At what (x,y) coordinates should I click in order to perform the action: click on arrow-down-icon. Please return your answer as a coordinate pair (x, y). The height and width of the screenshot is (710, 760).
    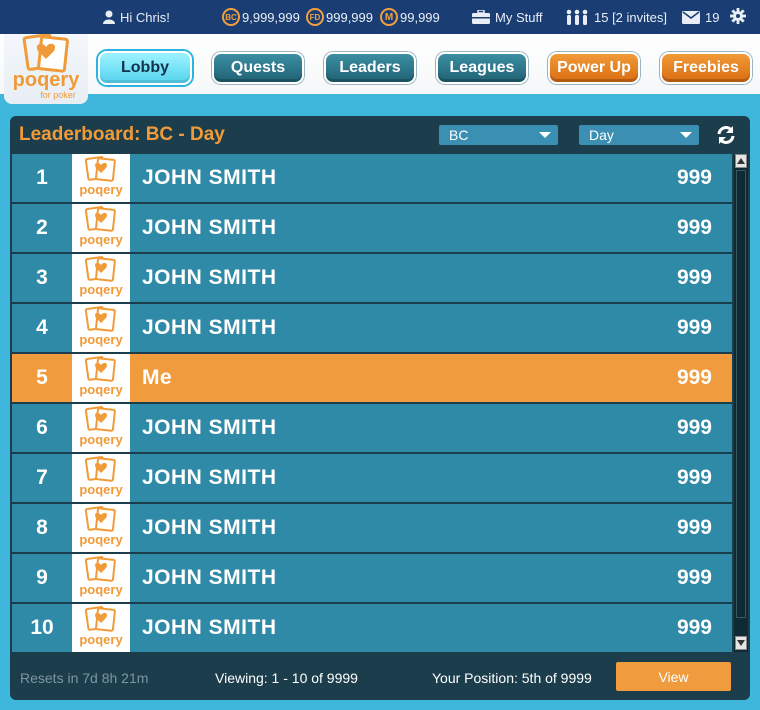
    Looking at the image, I should click on (741, 643).